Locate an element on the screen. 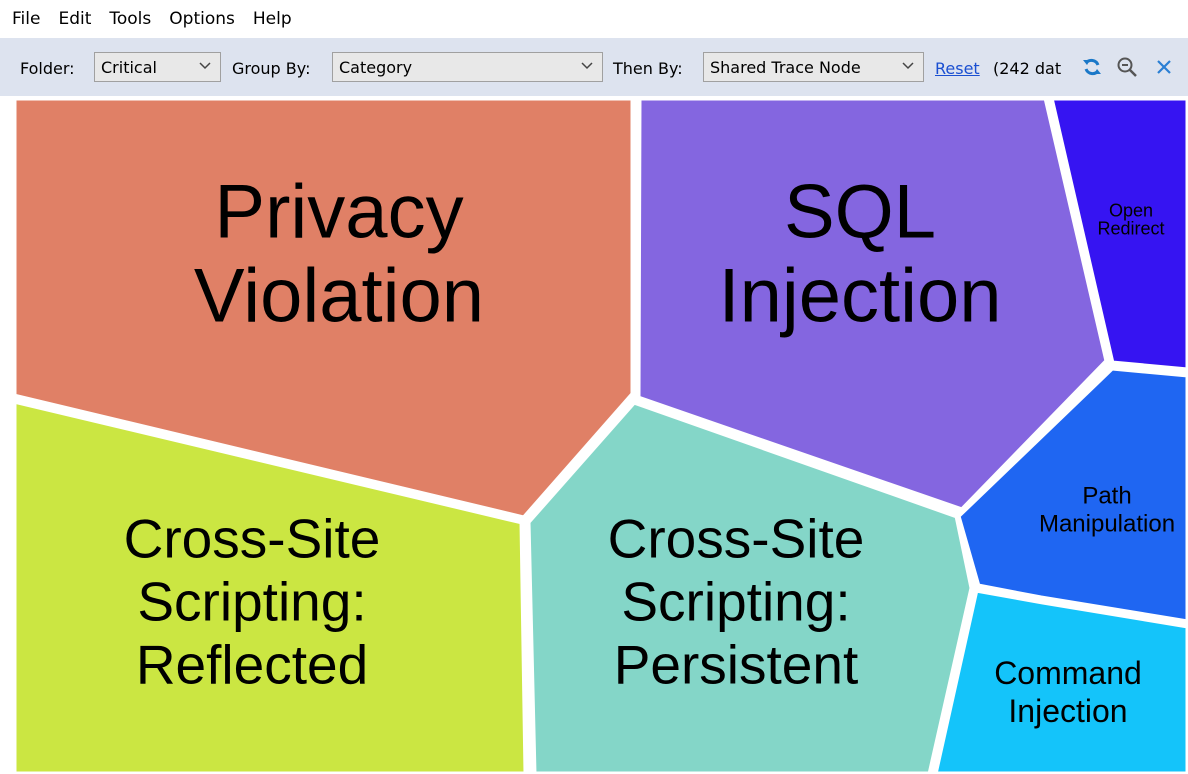 The width and height of the screenshot is (1188, 774). close-icon is located at coordinates (1164, 67).